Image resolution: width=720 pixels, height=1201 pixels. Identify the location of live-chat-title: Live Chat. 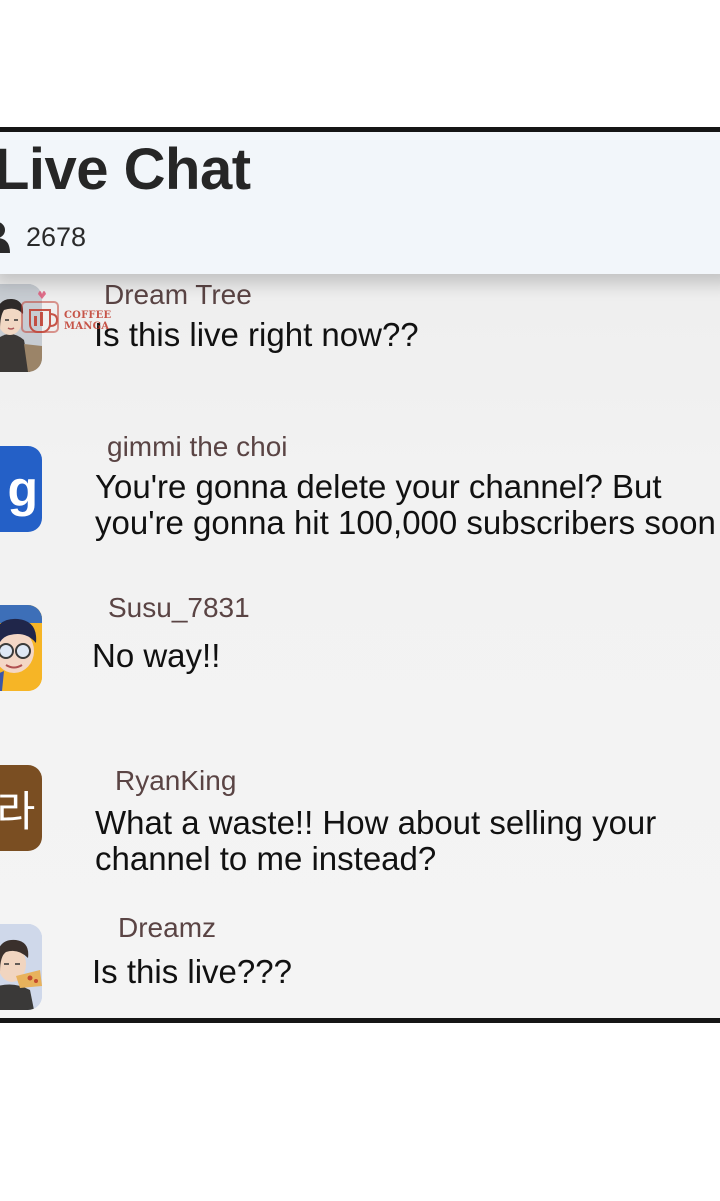
(125, 169).